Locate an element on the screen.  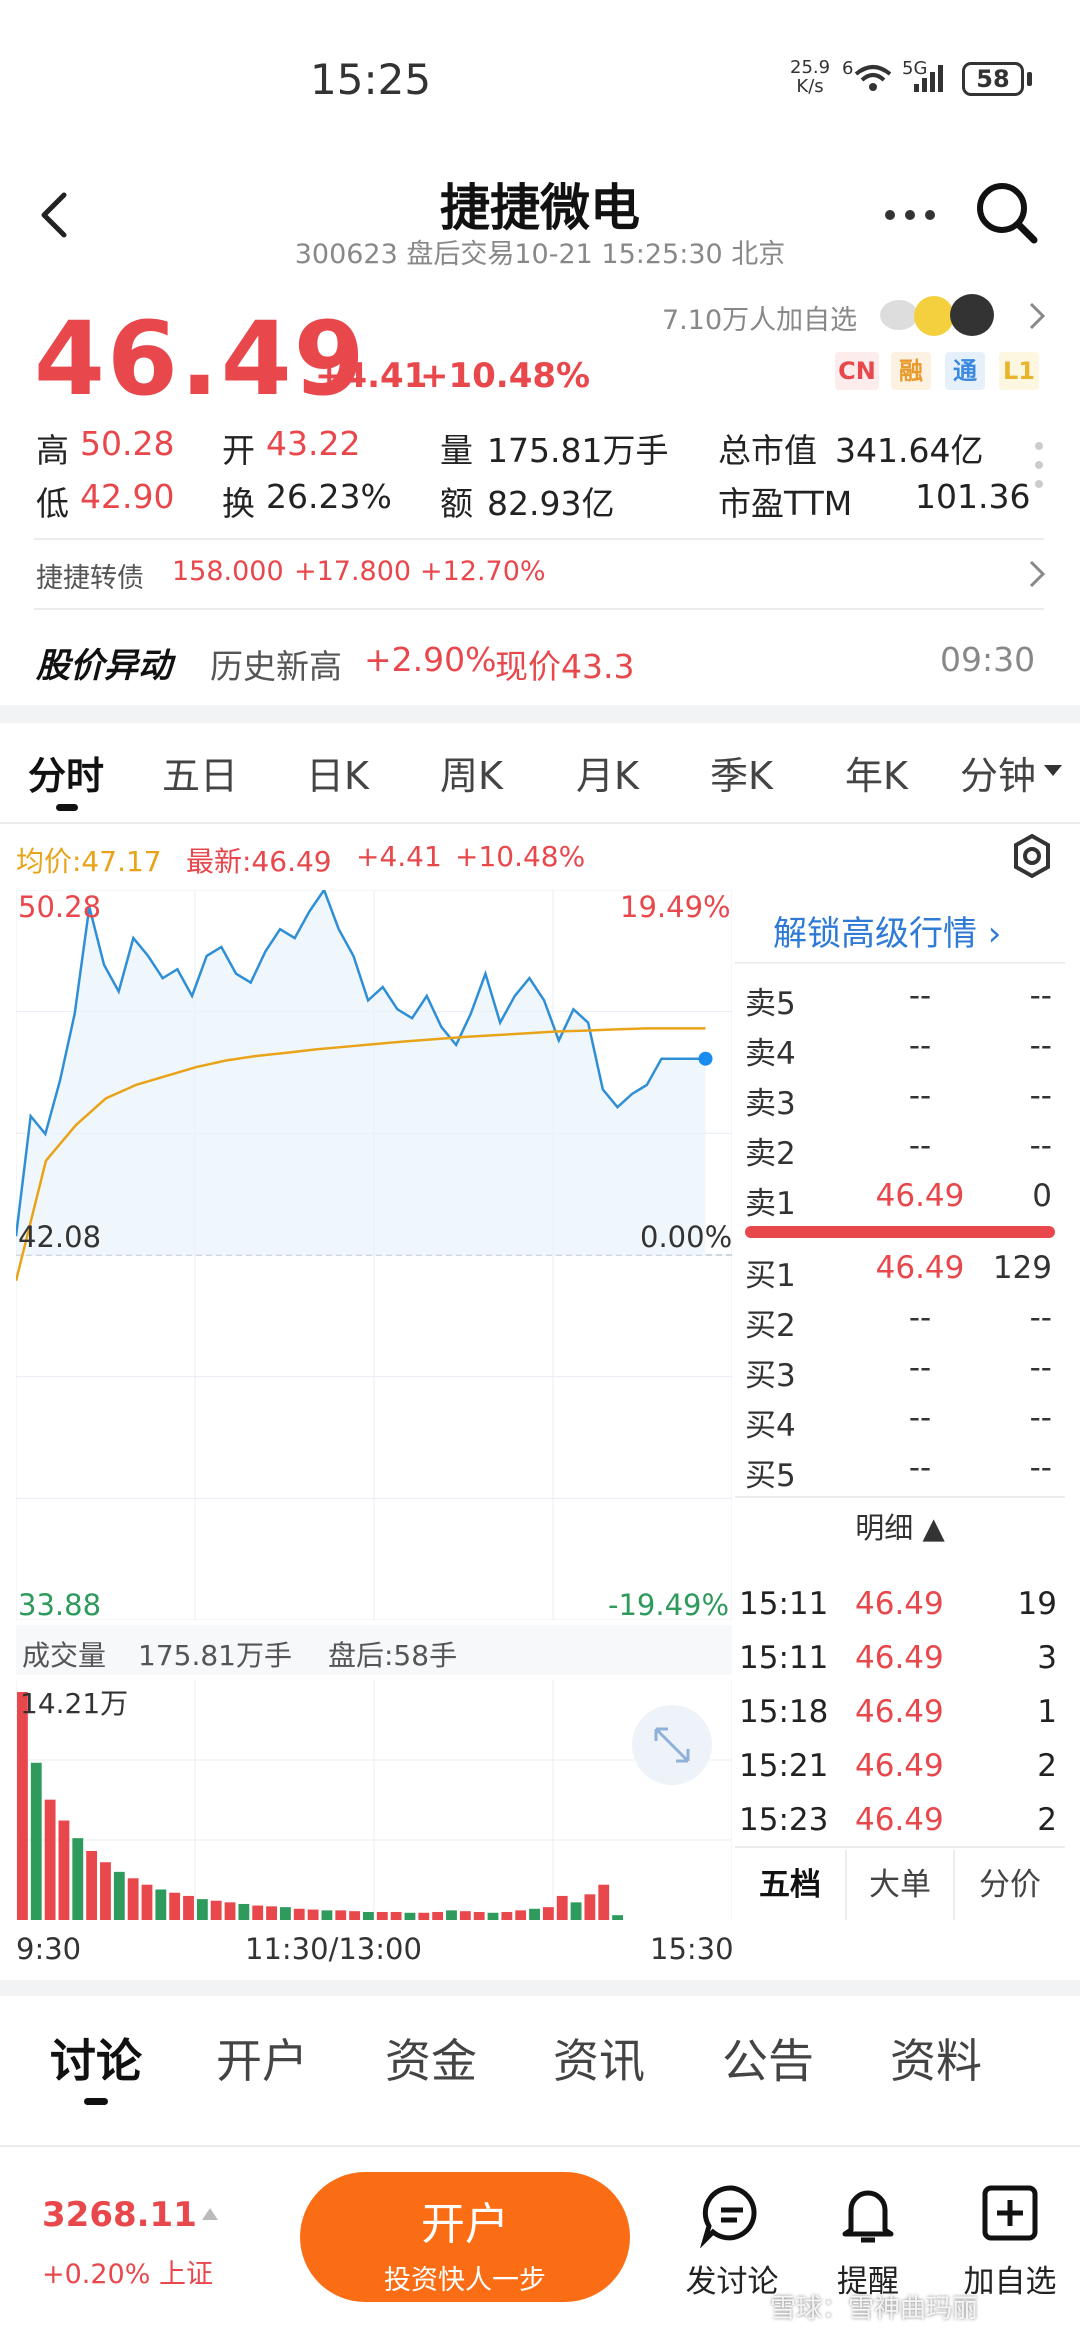
tab-five-levels: 五档 is located at coordinates (790, 1885).